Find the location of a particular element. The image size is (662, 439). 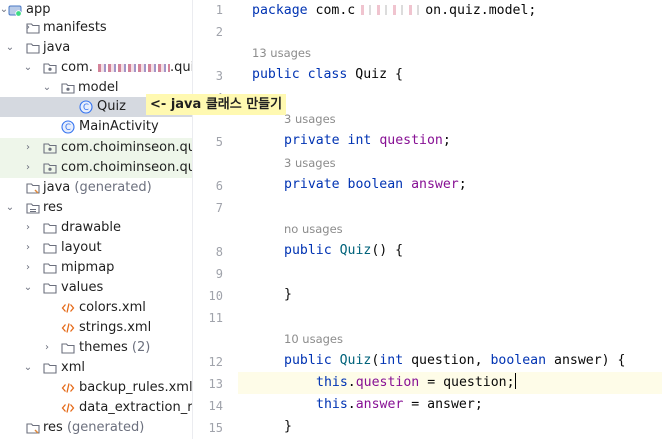

line-number: 2 is located at coordinates (219, 32).